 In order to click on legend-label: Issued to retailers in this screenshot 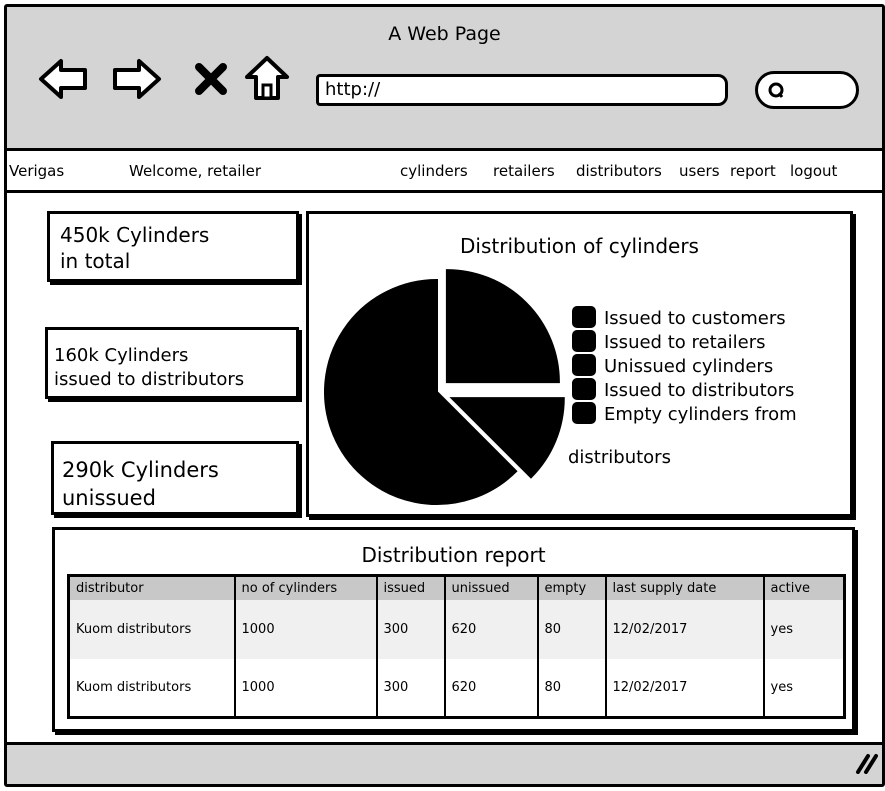, I will do `click(685, 342)`.